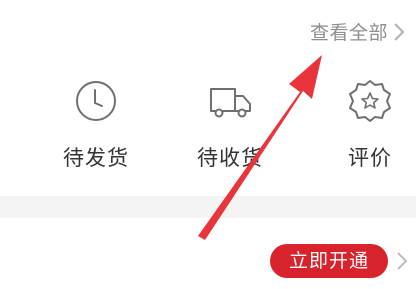 Image resolution: width=416 pixels, height=289 pixels. I want to click on order-item-label: 待发货, so click(96, 158).